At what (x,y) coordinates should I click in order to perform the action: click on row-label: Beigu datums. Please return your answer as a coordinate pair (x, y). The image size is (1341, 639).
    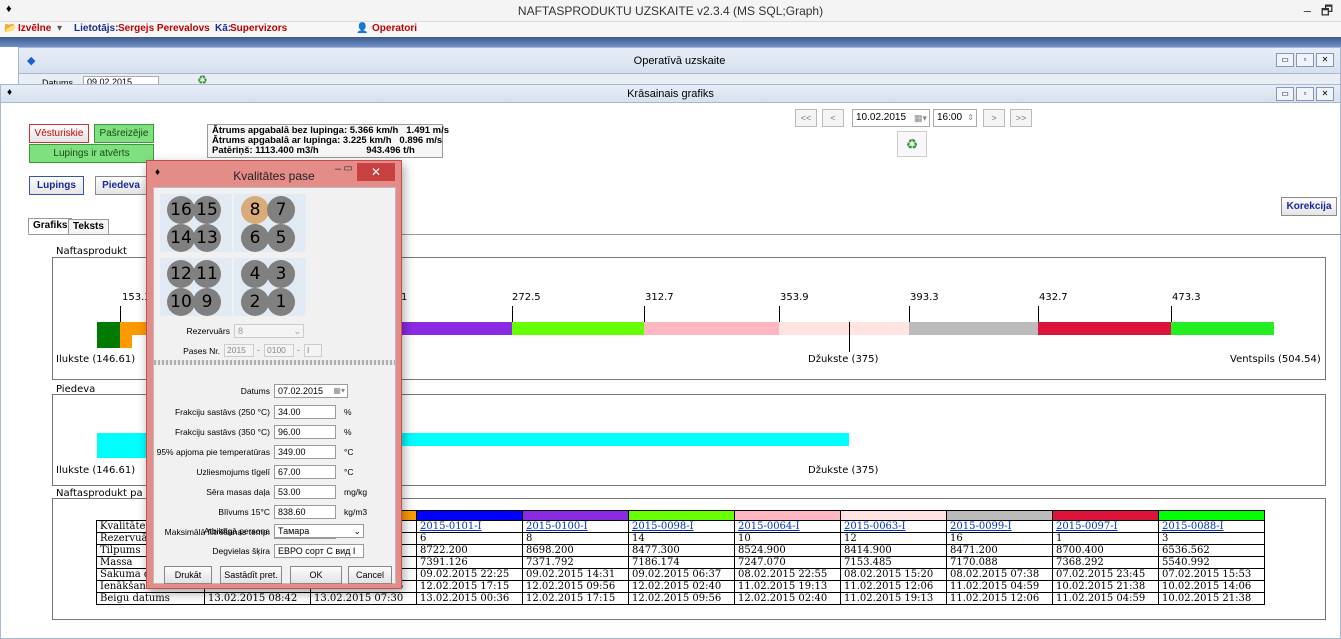
    Looking at the image, I should click on (150, 598).